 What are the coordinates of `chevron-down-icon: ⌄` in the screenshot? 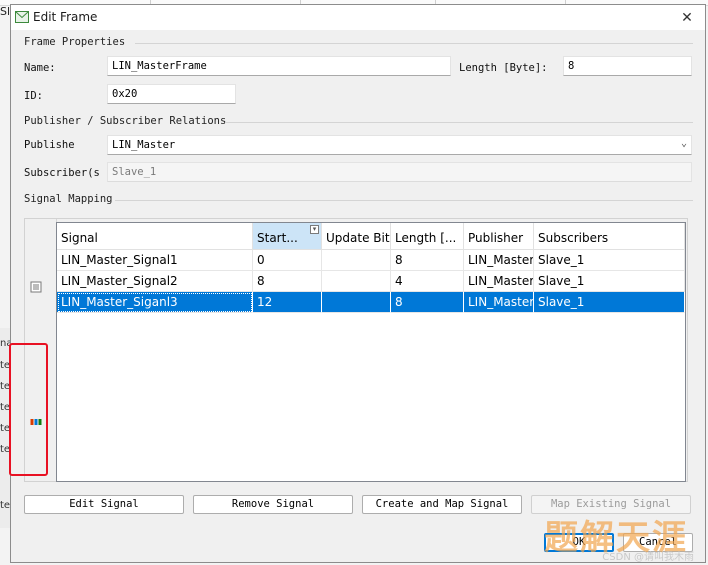 It's located at (684, 143).